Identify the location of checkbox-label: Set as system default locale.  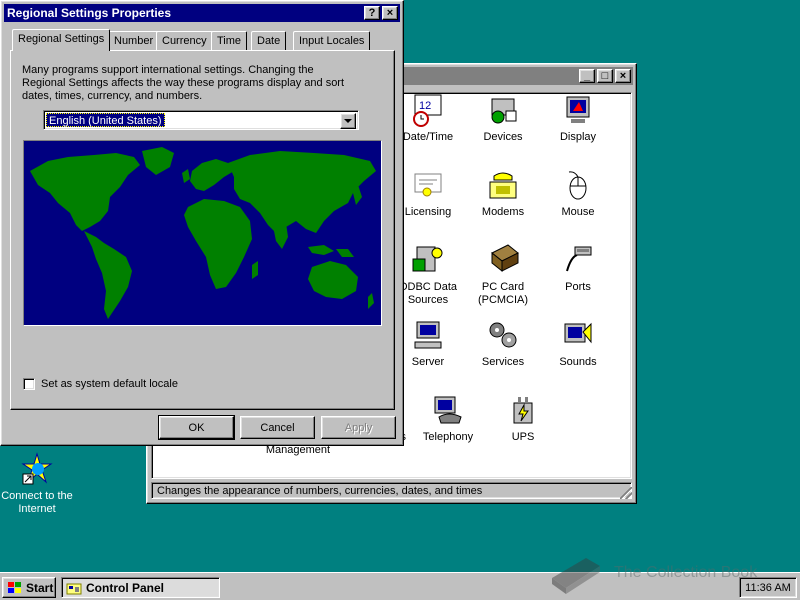
(109, 384).